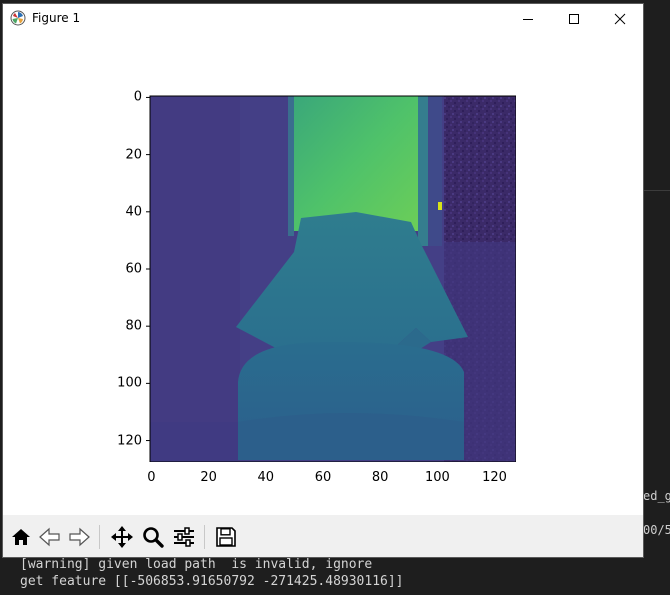 This screenshot has height=595, width=670. What do you see at coordinates (208, 477) in the screenshot?
I see `x-tick-label: 20` at bounding box center [208, 477].